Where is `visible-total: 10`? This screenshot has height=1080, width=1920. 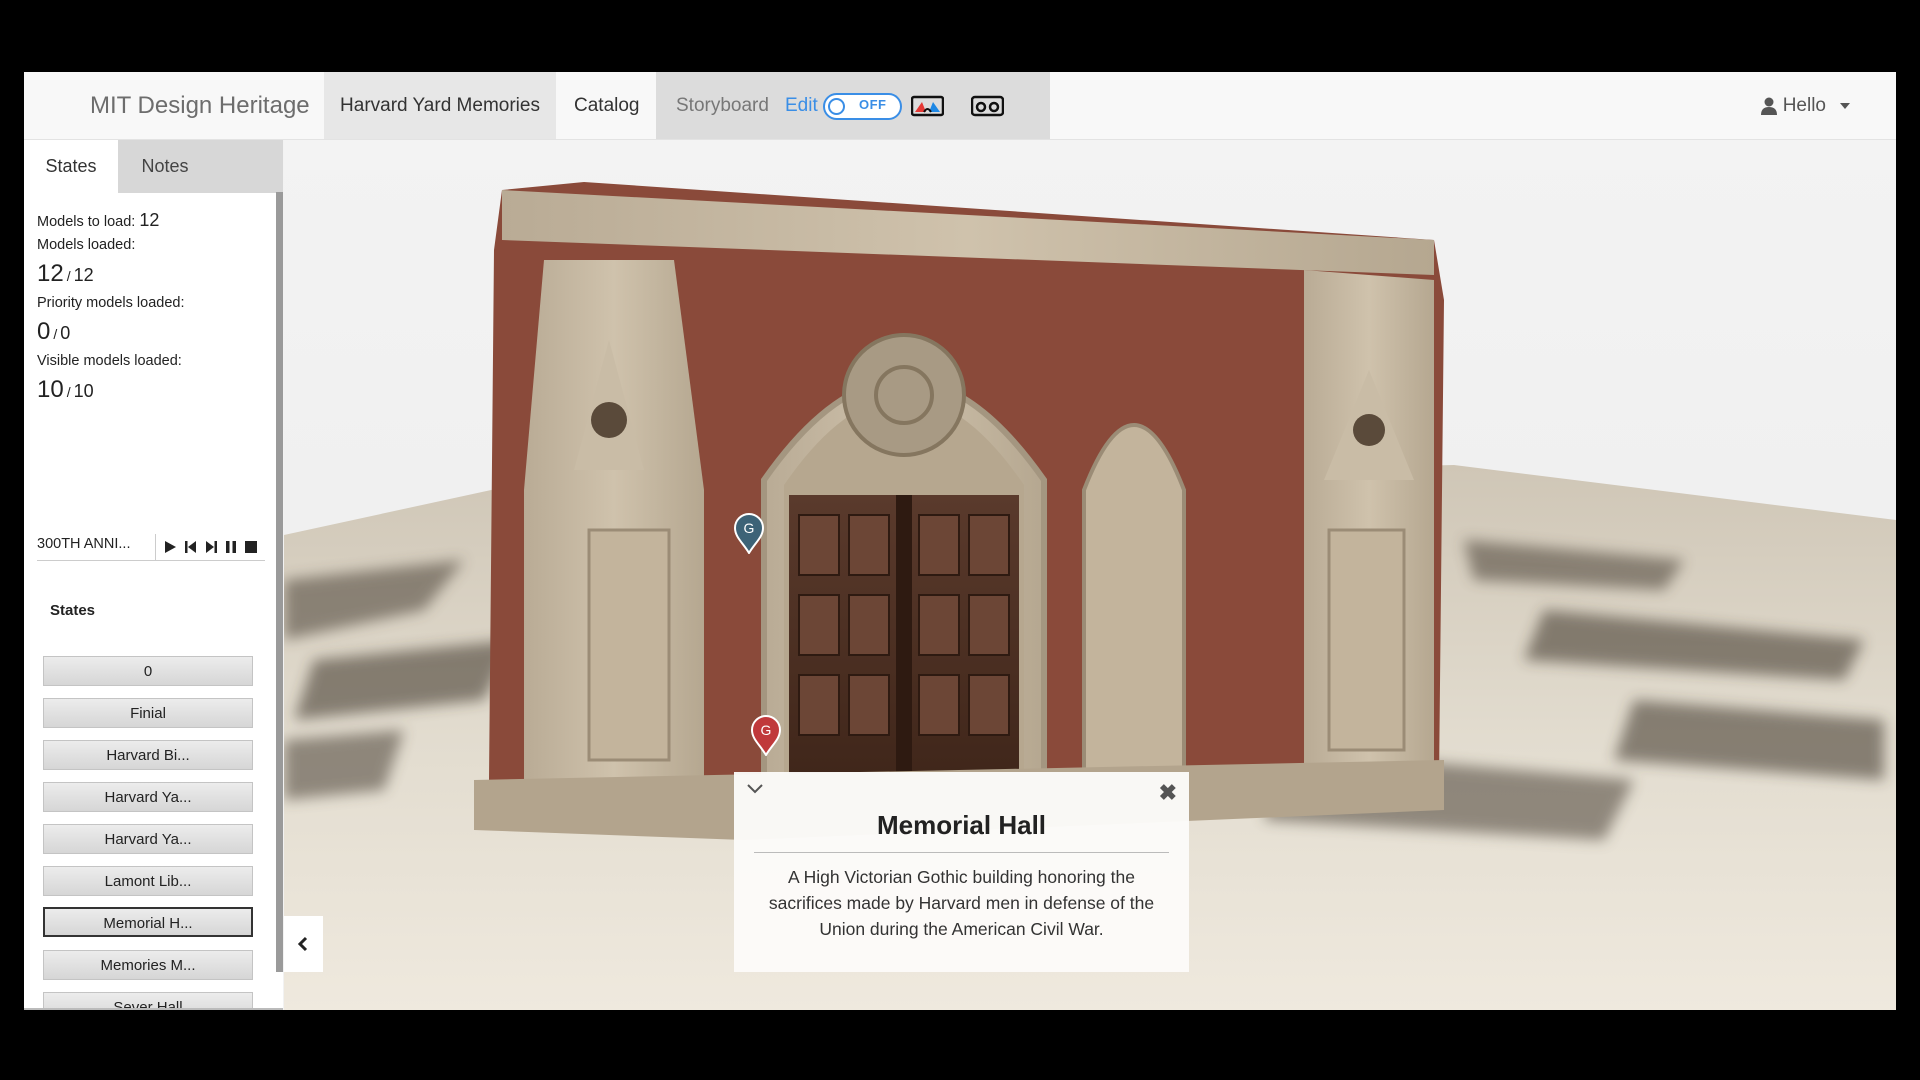
visible-total: 10 is located at coordinates (83, 391).